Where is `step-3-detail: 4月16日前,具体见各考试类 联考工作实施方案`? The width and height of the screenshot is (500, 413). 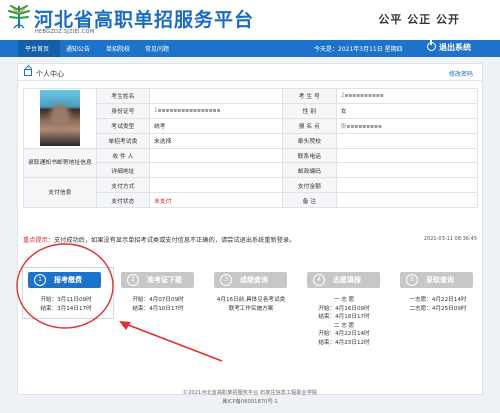
step-3-detail: 4月16日前,具体见各考试类 联考工作实施方案 is located at coordinates (251, 304).